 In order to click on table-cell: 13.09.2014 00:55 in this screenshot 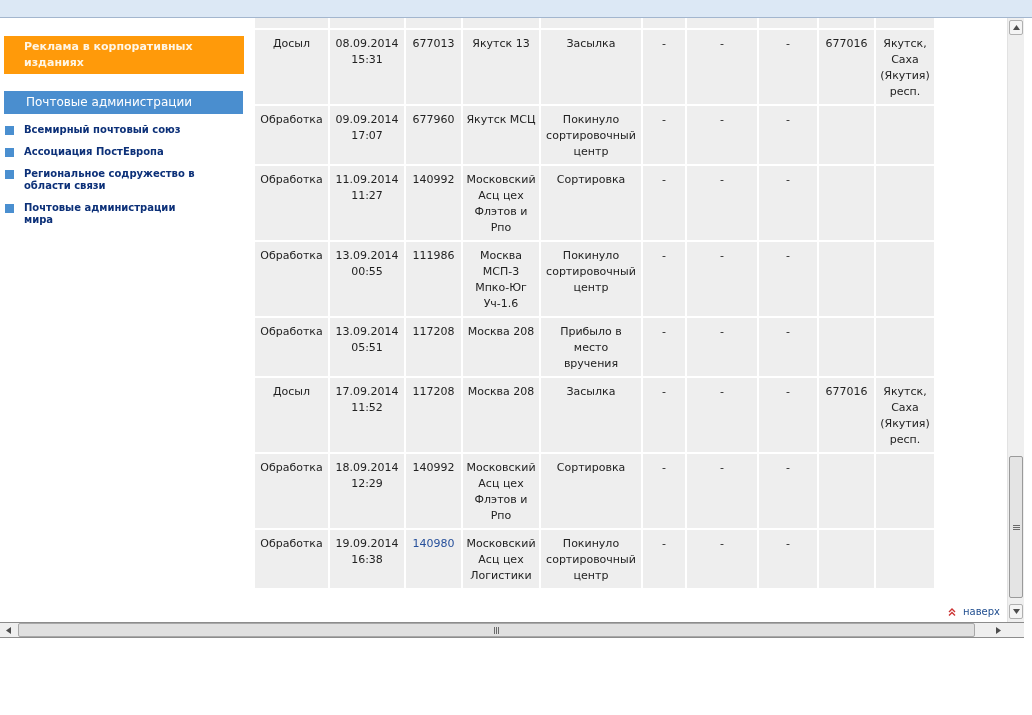, I will do `click(367, 279)`.